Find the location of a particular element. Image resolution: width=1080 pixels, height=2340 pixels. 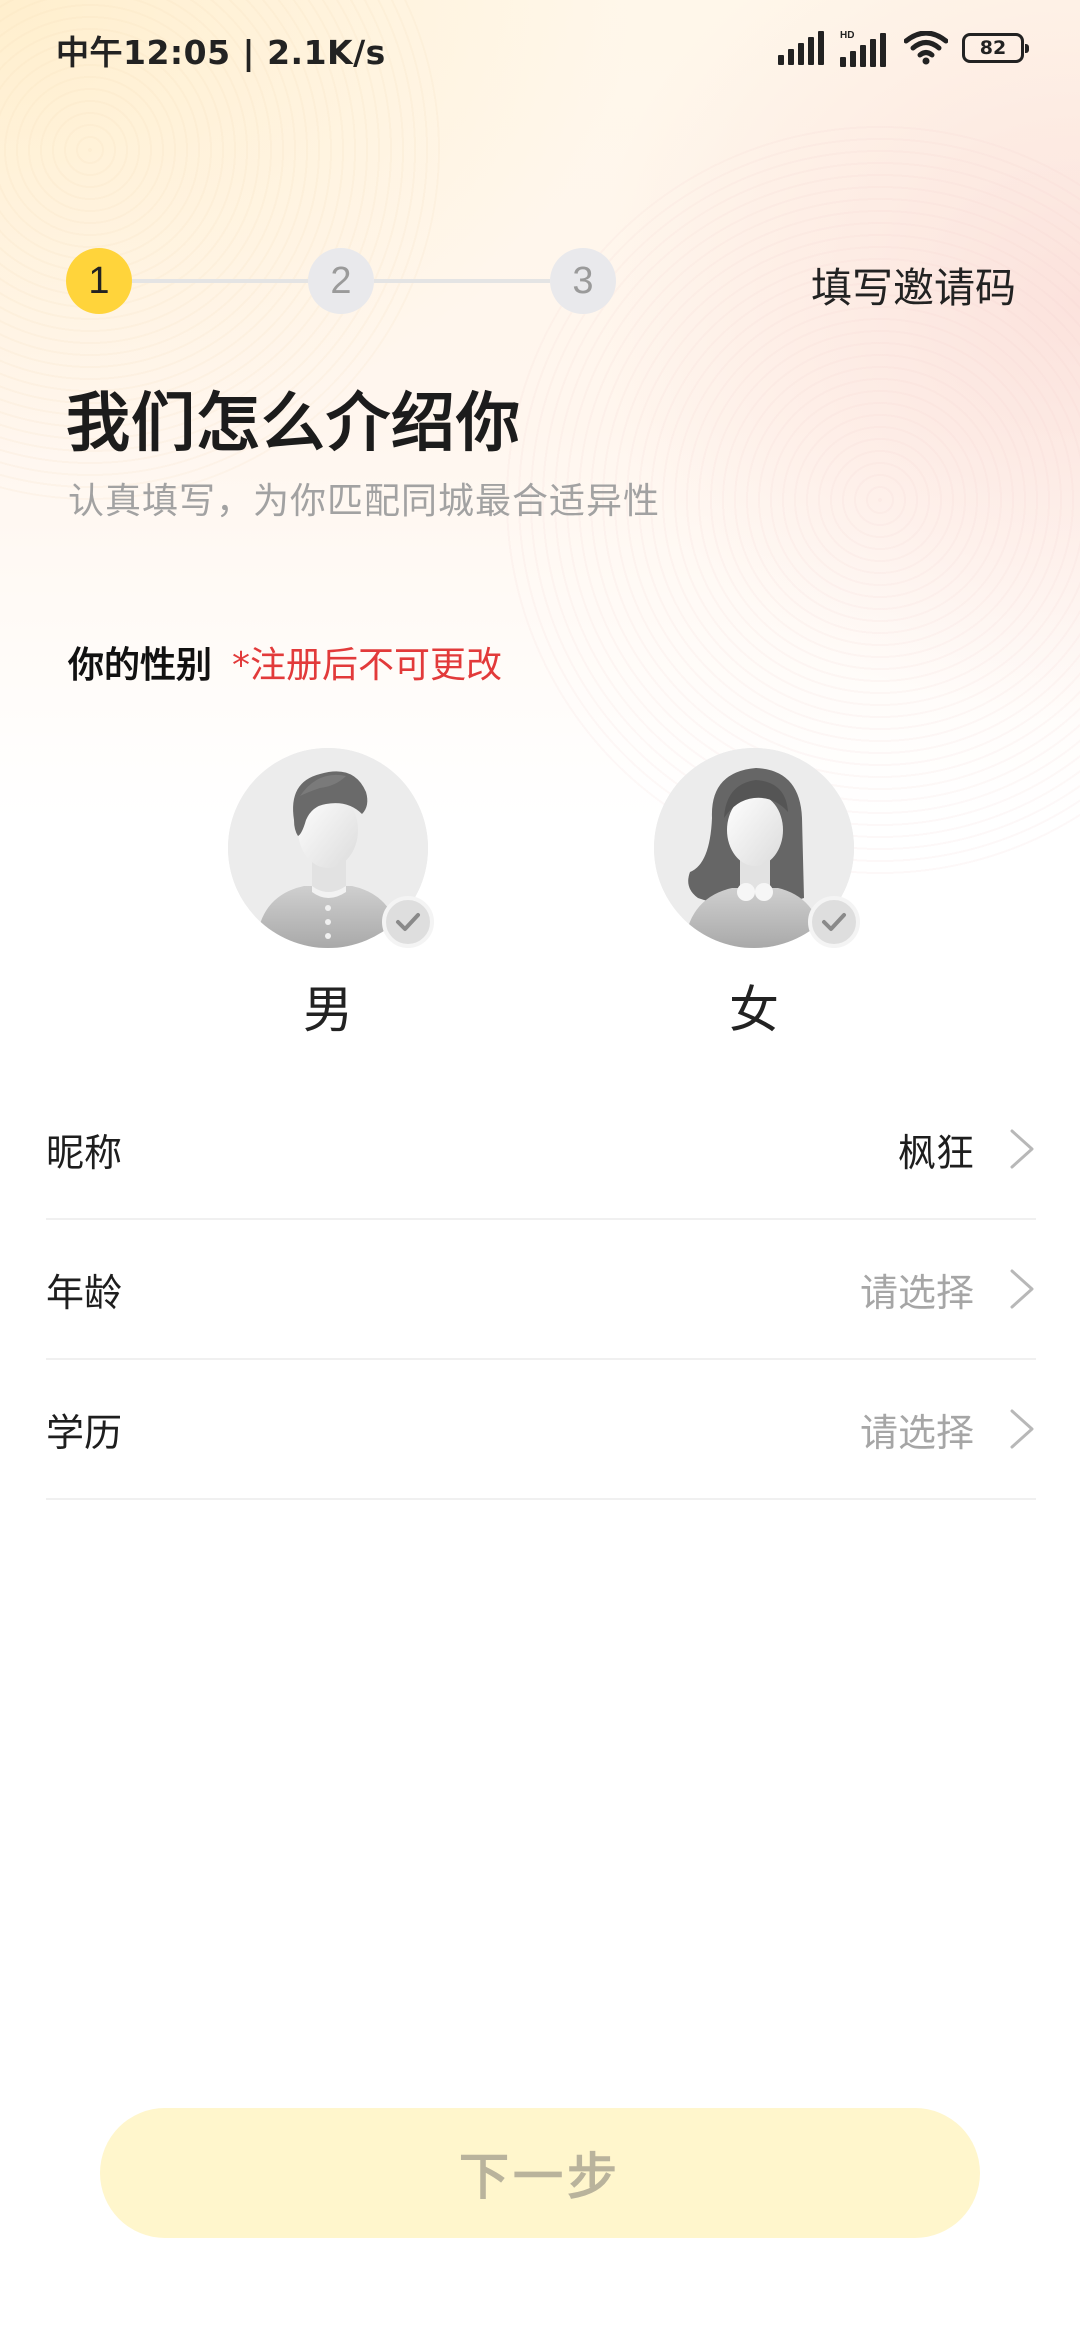

invite-code-link: 填写邀请码 is located at coordinates (913, 284).